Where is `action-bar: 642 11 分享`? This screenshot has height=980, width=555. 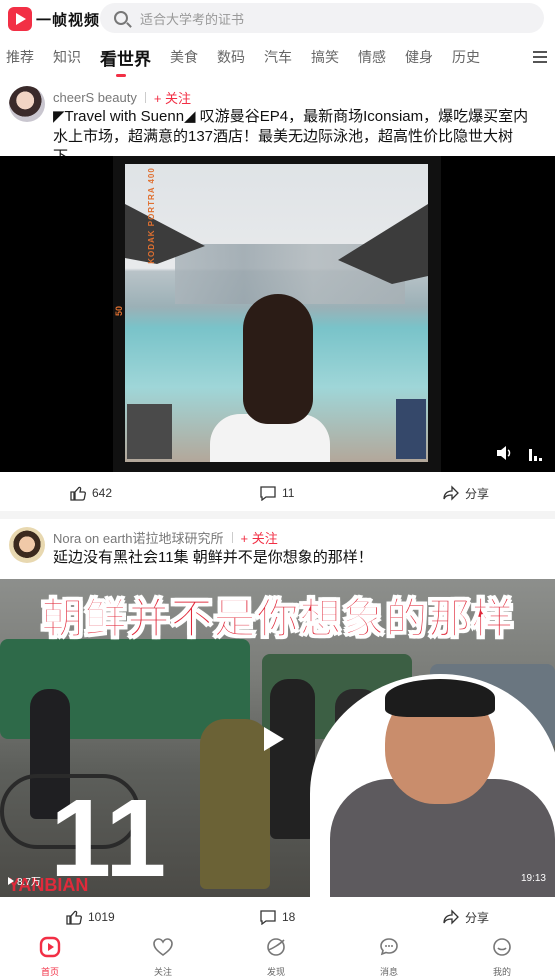
action-bar: 642 11 分享 is located at coordinates (277, 493).